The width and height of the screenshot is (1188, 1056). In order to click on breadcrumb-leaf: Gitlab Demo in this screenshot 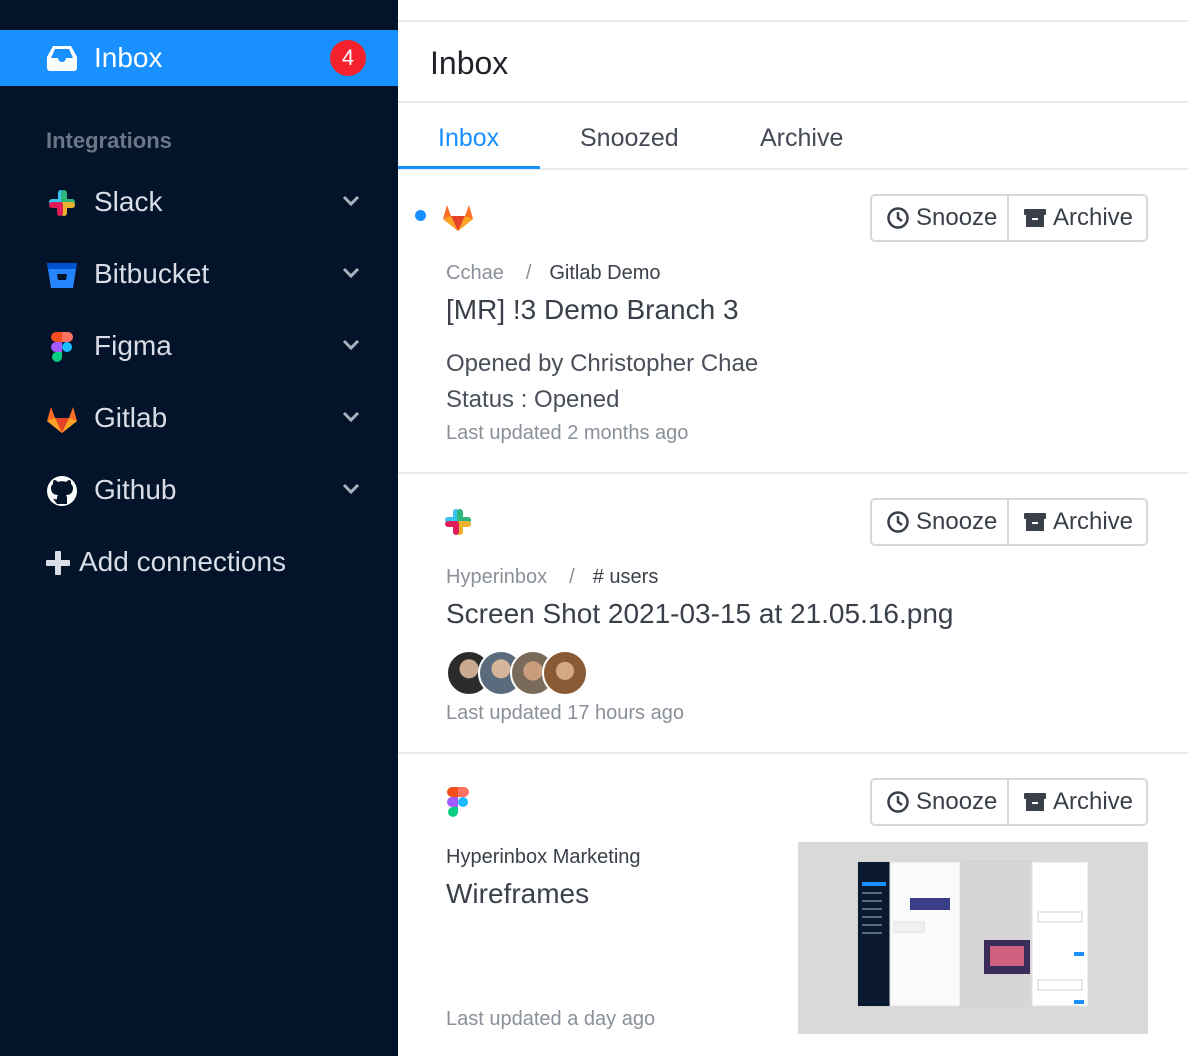, I will do `click(604, 273)`.